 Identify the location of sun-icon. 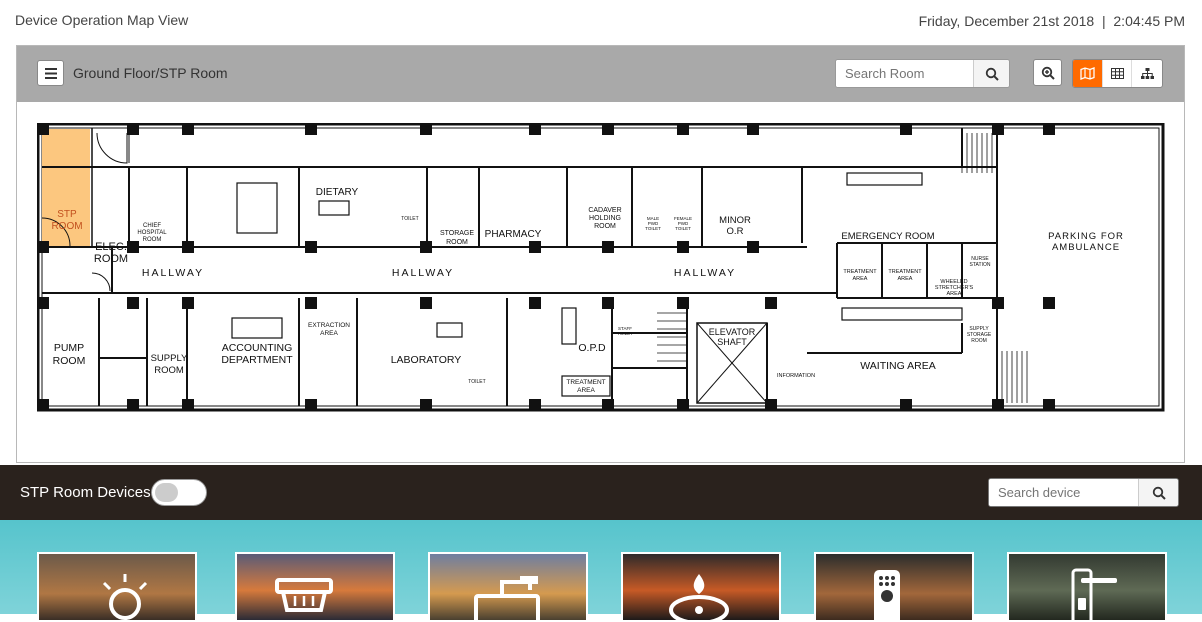
(125, 597).